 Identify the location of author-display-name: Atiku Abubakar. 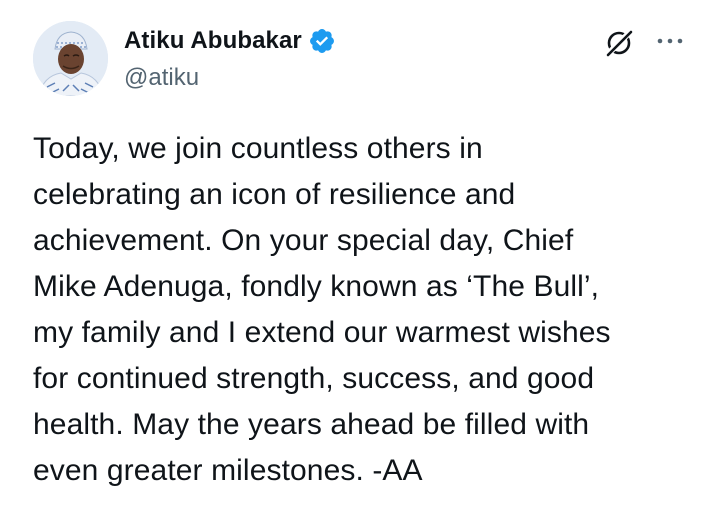
(213, 41).